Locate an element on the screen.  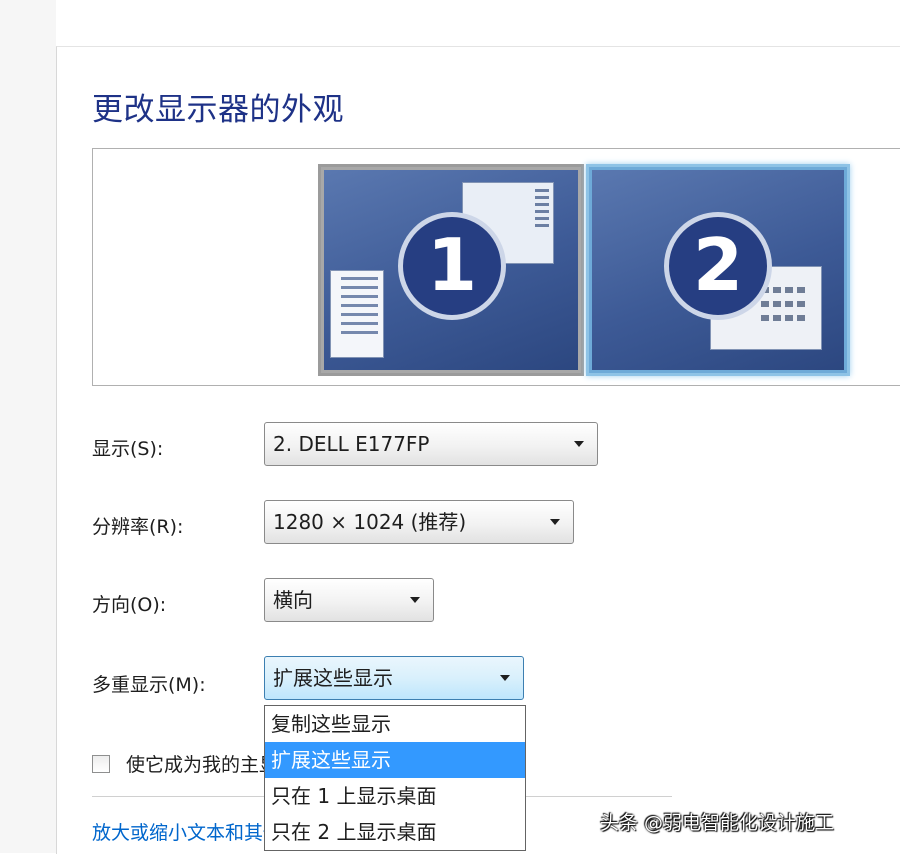
monitor-number-badge: 2 is located at coordinates (718, 266).